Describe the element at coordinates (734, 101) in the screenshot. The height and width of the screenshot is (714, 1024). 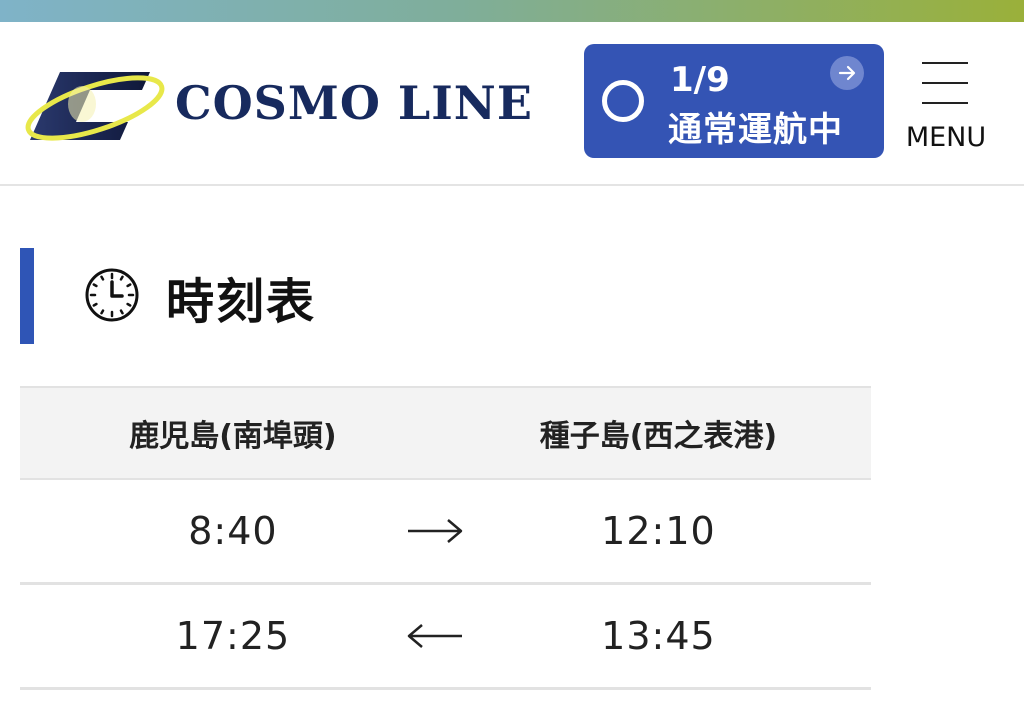
I see `service-status-button: 1/9 通常運航中` at that location.